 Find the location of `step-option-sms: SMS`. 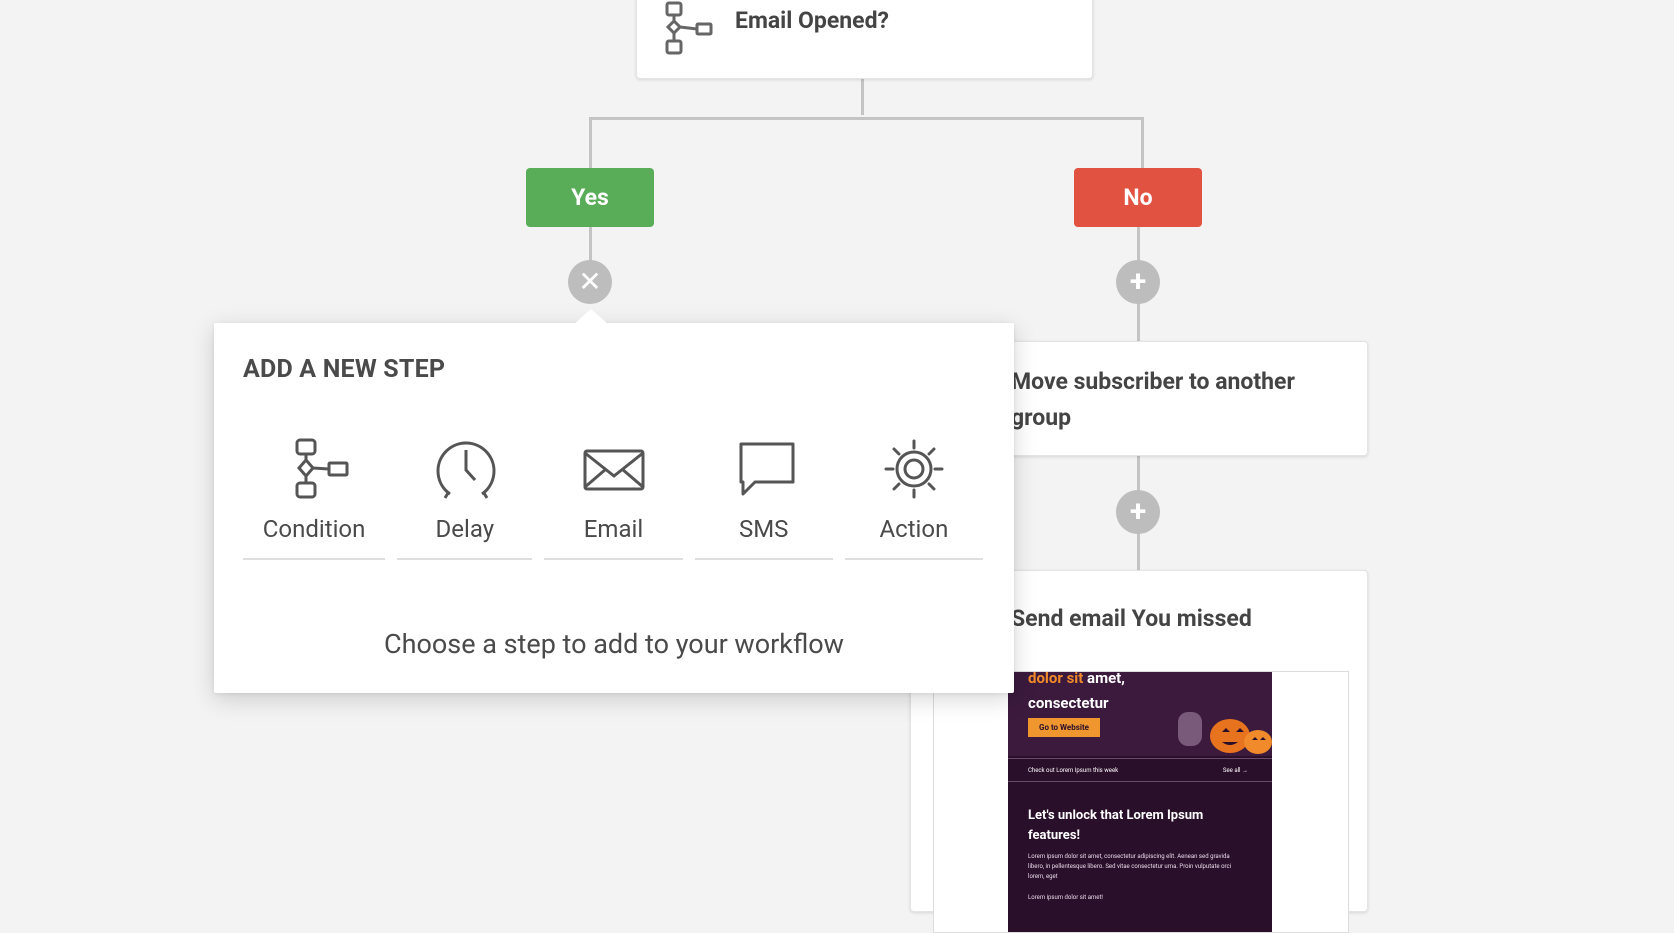

step-option-sms: SMS is located at coordinates (763, 499).